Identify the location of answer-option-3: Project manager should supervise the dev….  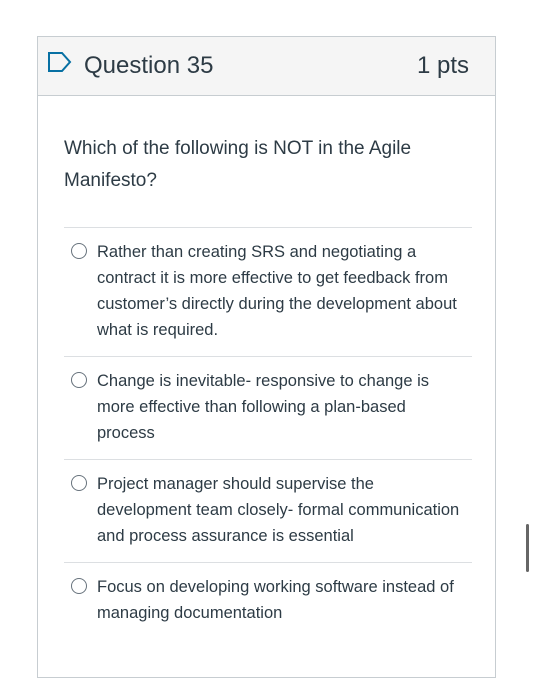
(268, 510).